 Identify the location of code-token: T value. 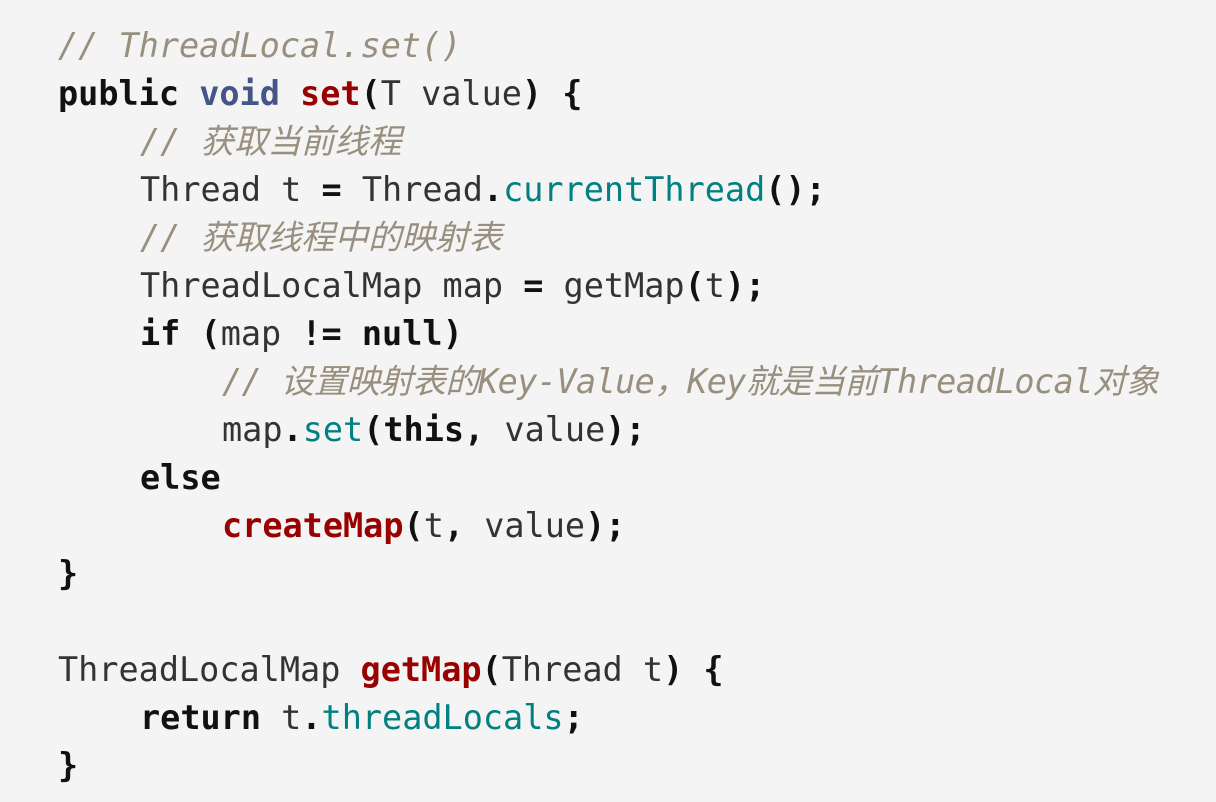
(451, 93).